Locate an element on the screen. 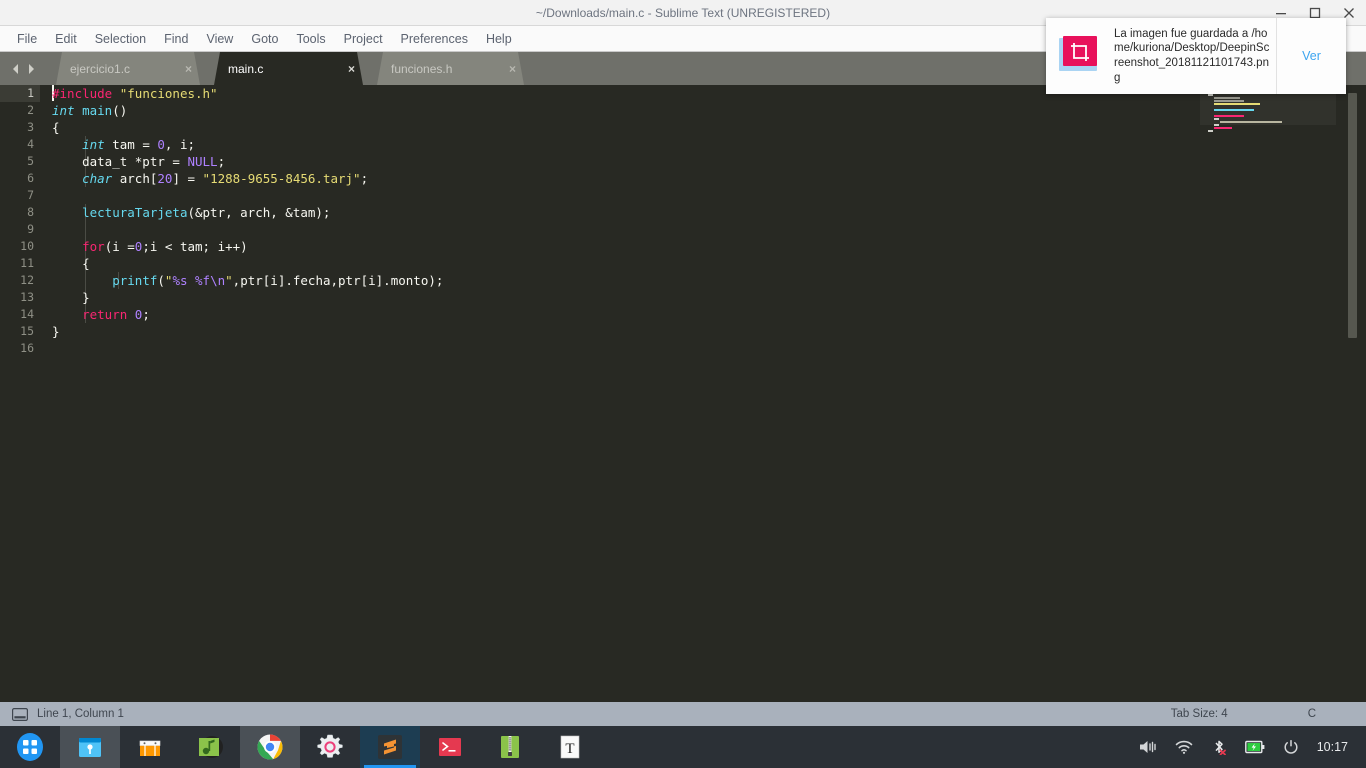 Image resolution: width=1366 pixels, height=768 pixels. taskbar-item-text-editor: T is located at coordinates (570, 747).